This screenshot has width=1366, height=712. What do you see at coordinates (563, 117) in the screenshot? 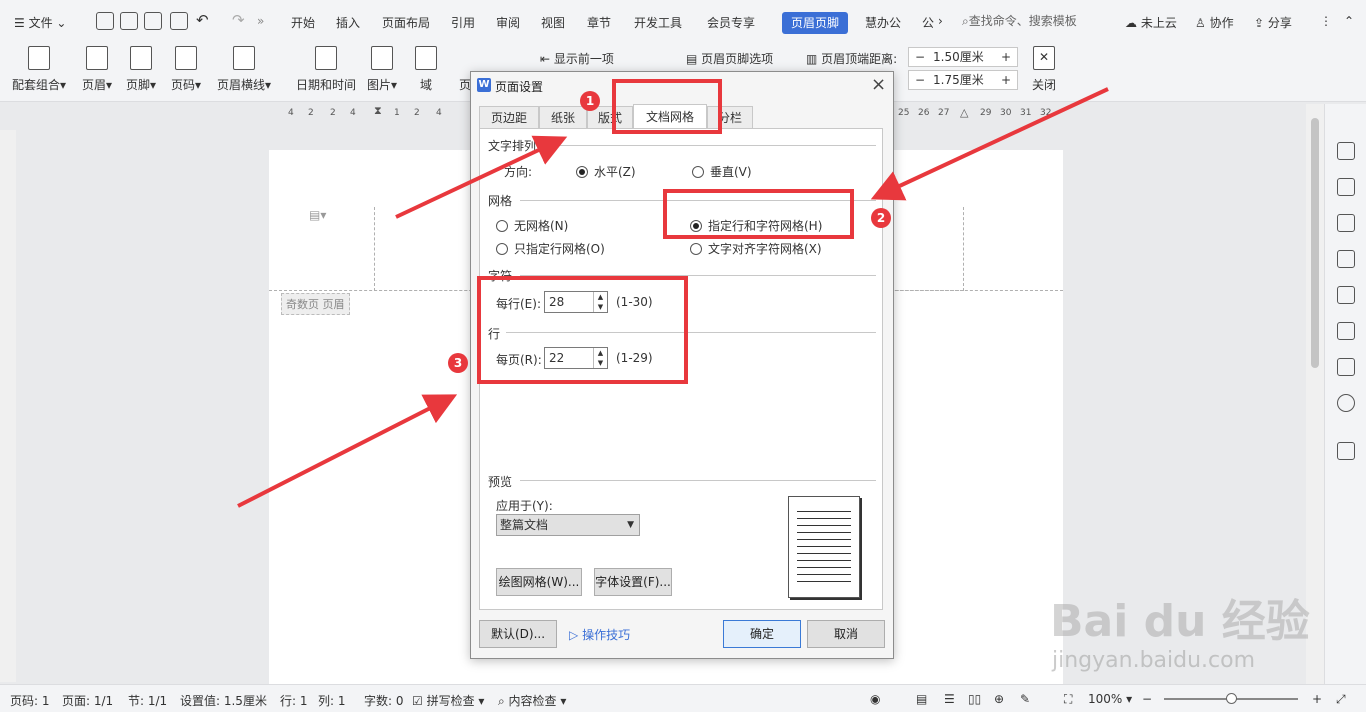
I see `tab-paper: 纸张` at bounding box center [563, 117].